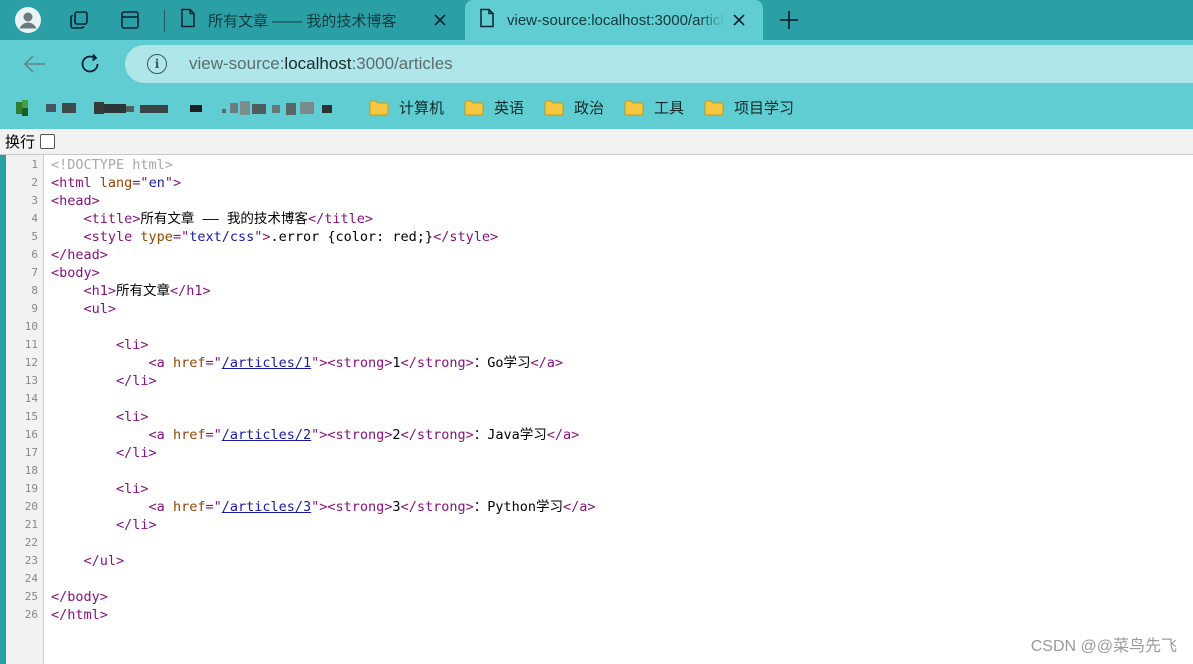 The width and height of the screenshot is (1193, 664). I want to click on code-token: <html, so click(75, 183).